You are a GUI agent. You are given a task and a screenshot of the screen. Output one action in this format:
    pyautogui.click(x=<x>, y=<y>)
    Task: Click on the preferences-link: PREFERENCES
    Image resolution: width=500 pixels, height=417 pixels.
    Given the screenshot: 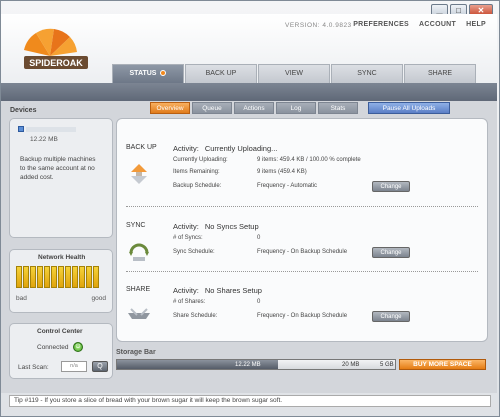 What is the action you would take?
    pyautogui.click(x=381, y=24)
    